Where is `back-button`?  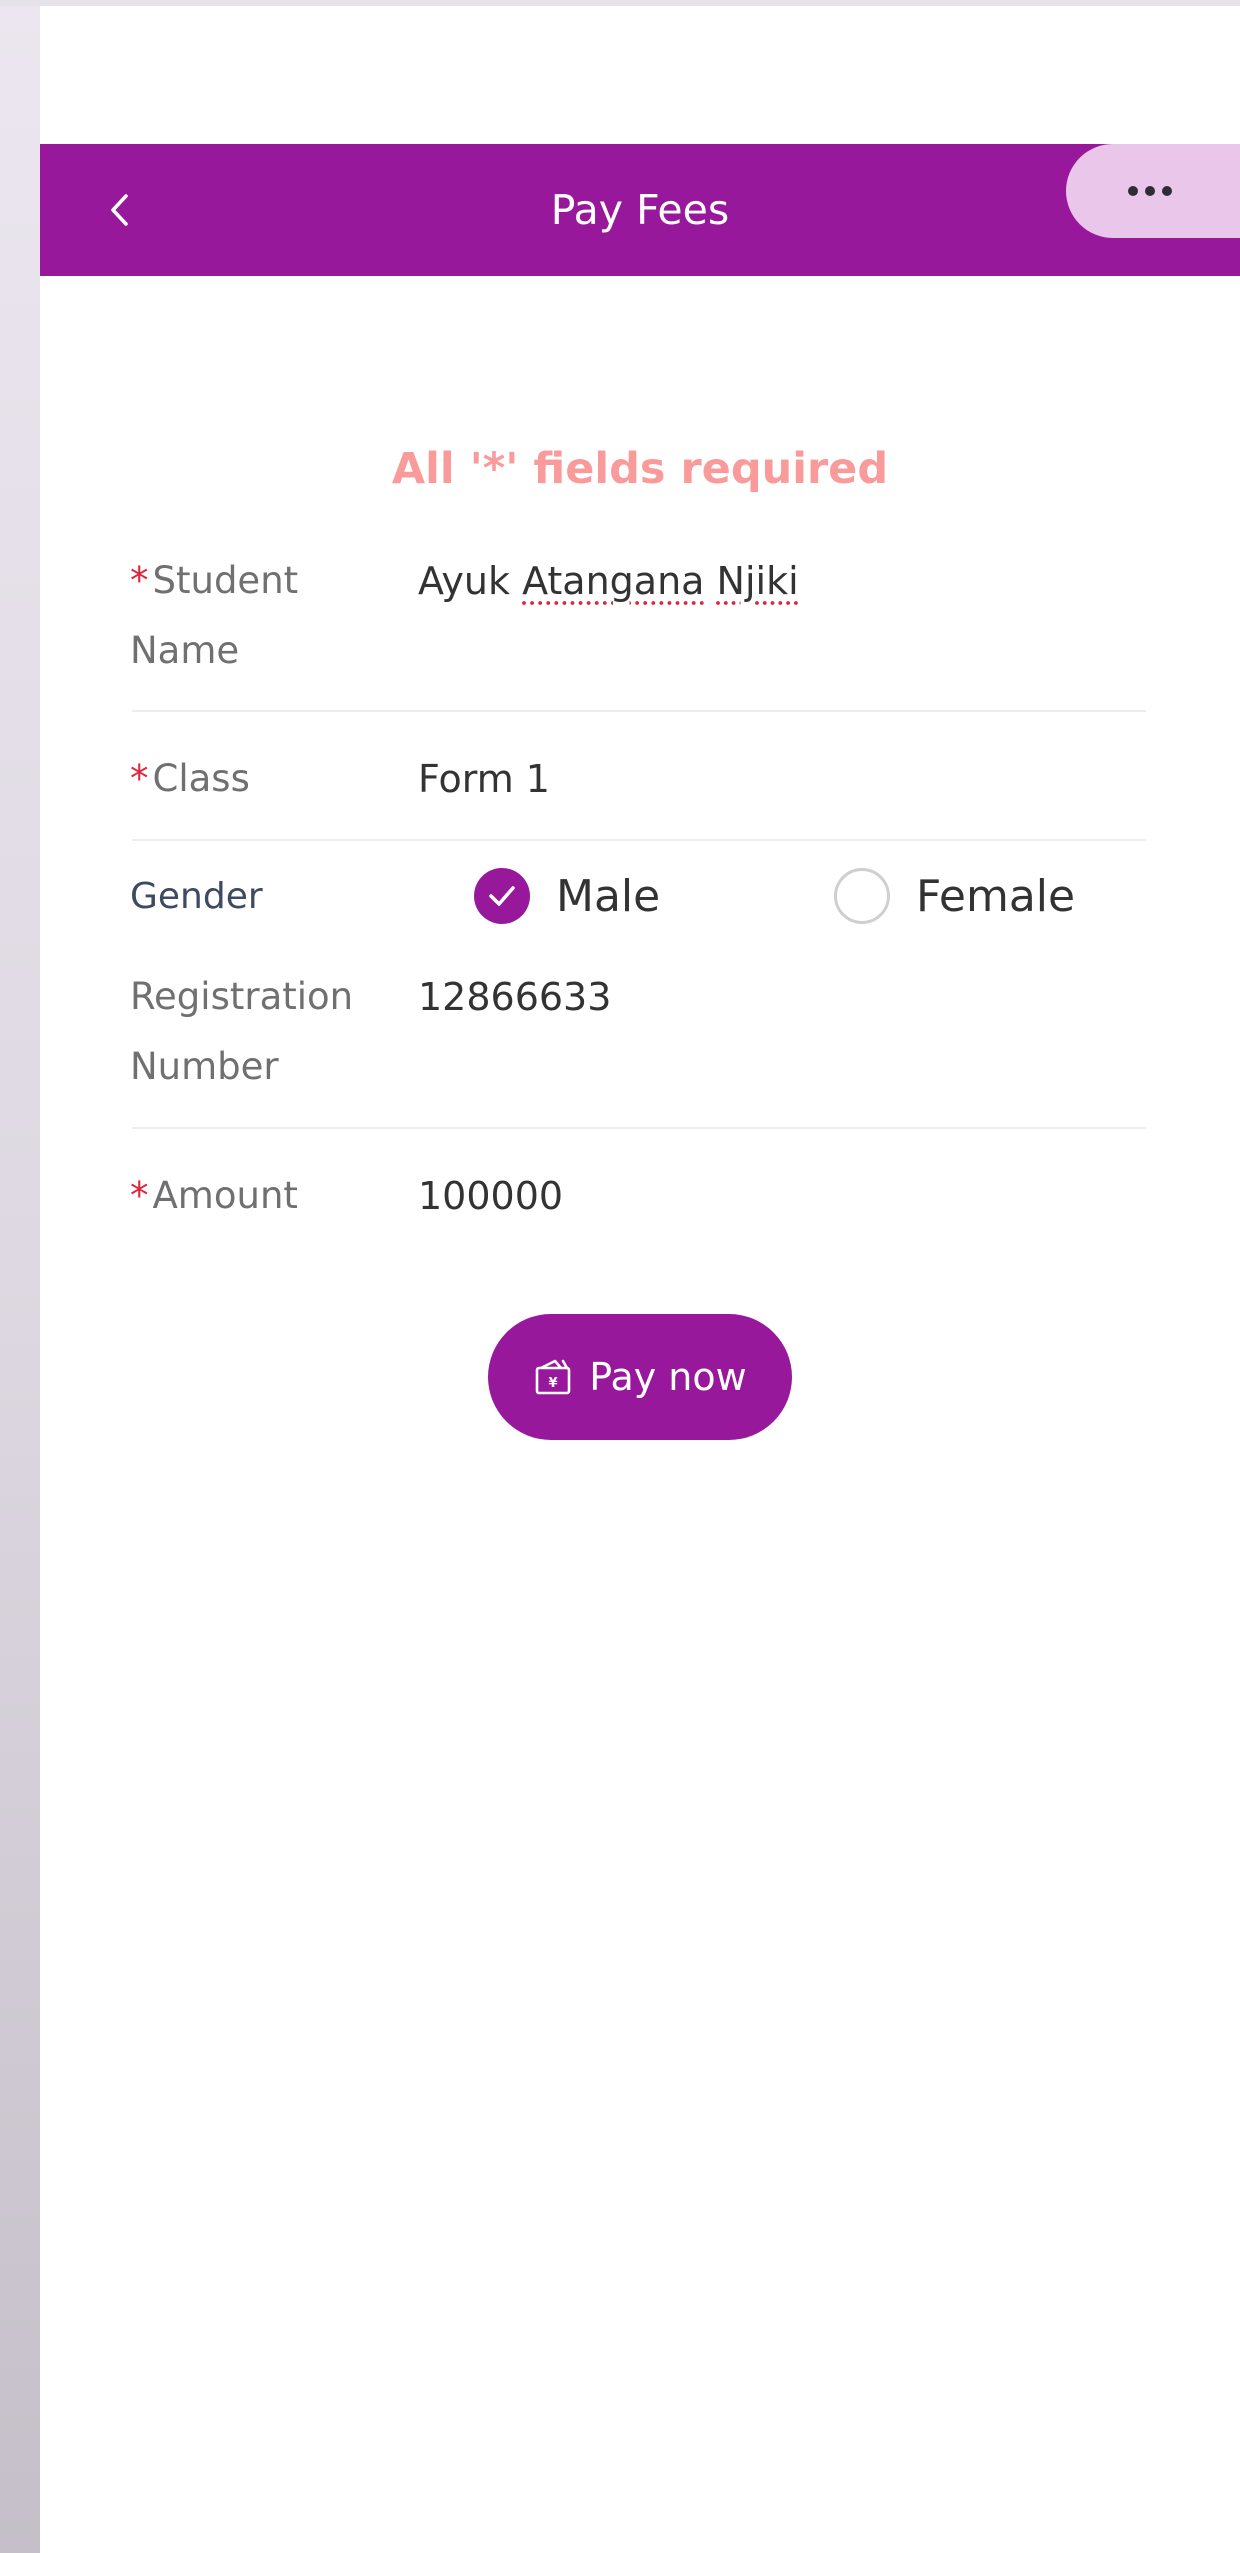 back-button is located at coordinates (120, 210).